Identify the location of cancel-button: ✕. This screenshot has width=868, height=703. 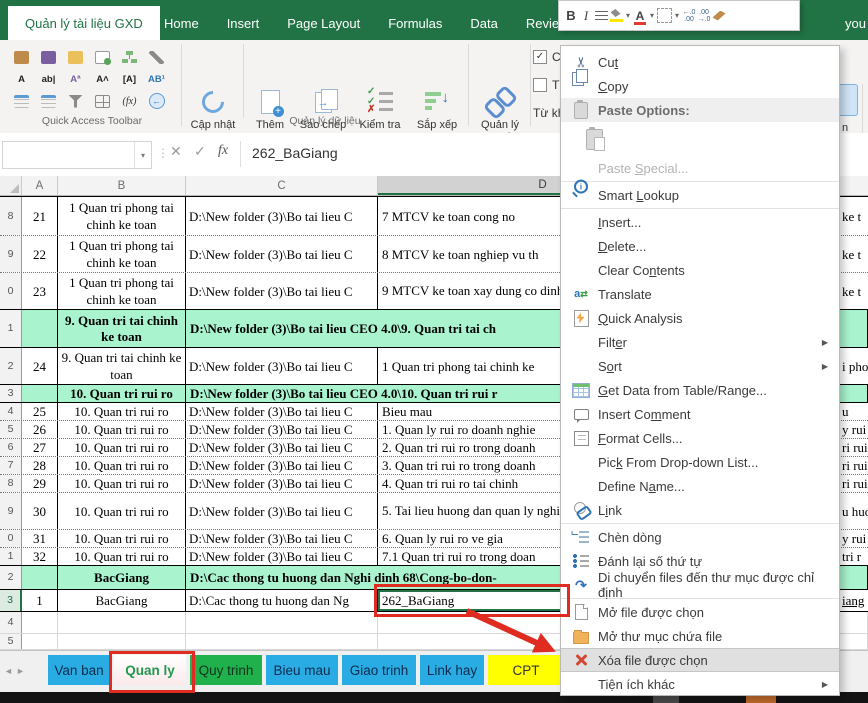
(176, 151).